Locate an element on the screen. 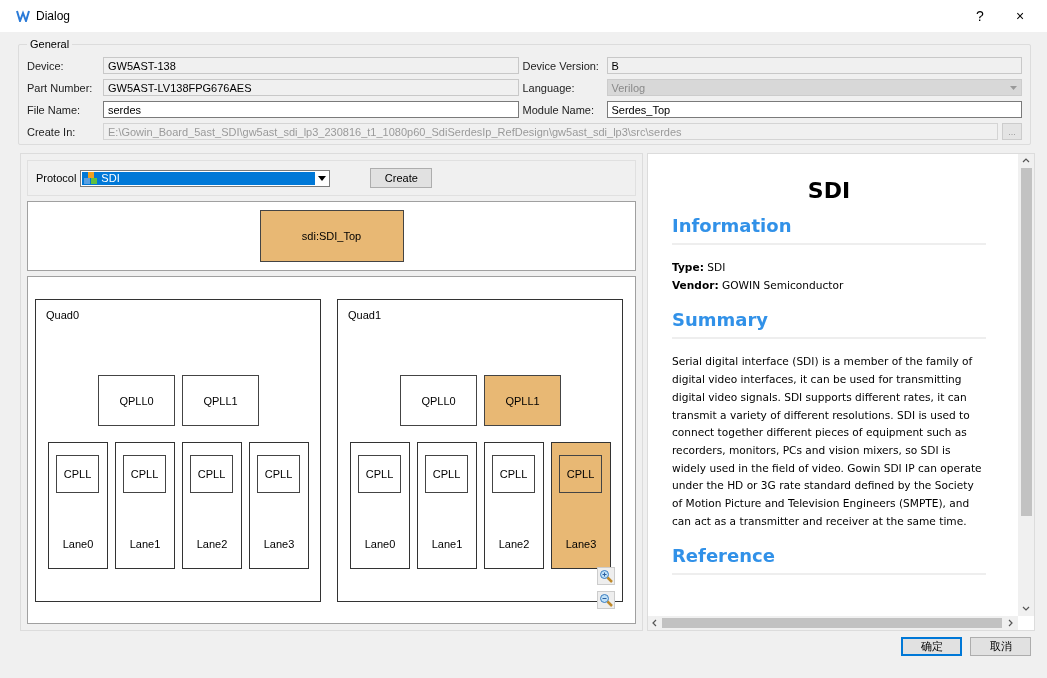  text-field: GW5AST-LV138FPG676AES is located at coordinates (311, 87).